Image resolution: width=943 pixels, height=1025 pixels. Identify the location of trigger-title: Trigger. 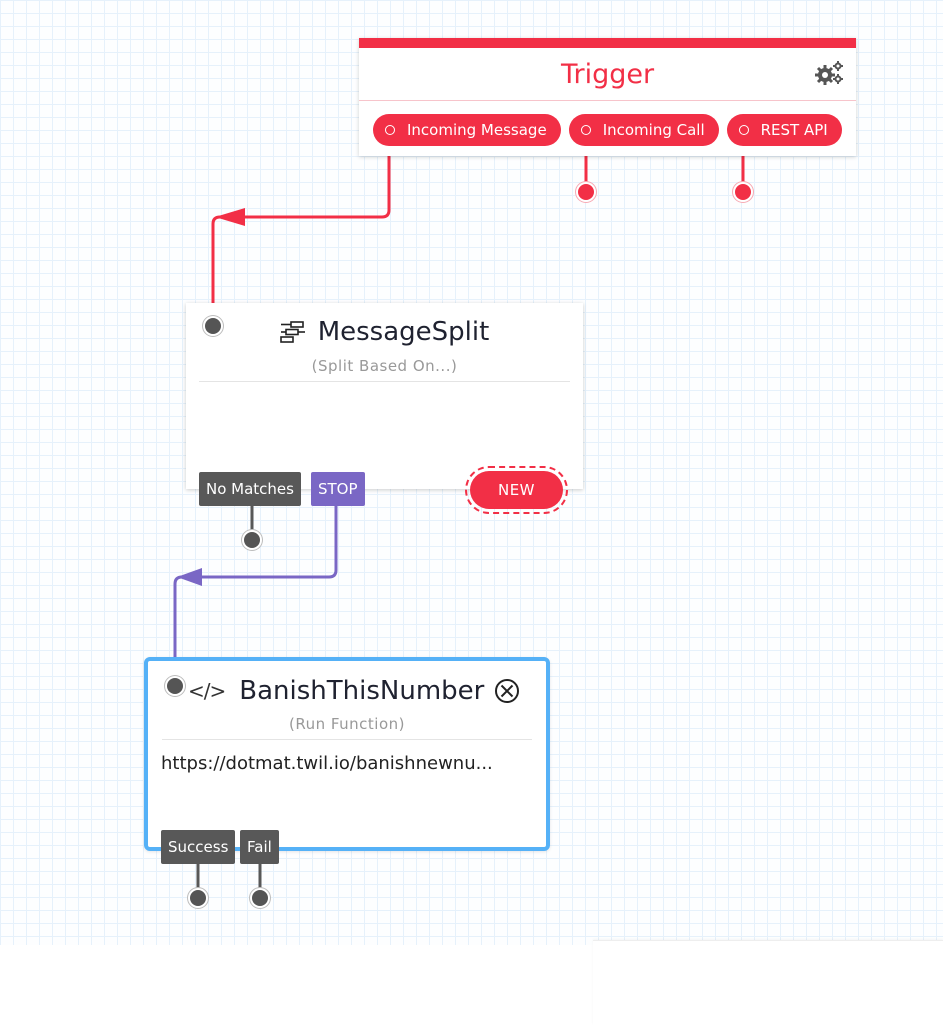
(607, 74).